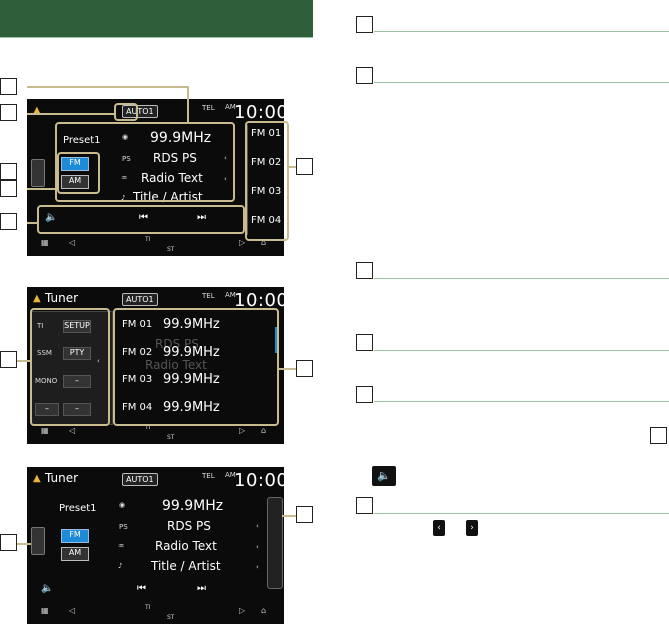  I want to click on rds-ps: RDS PS, so click(189, 526).